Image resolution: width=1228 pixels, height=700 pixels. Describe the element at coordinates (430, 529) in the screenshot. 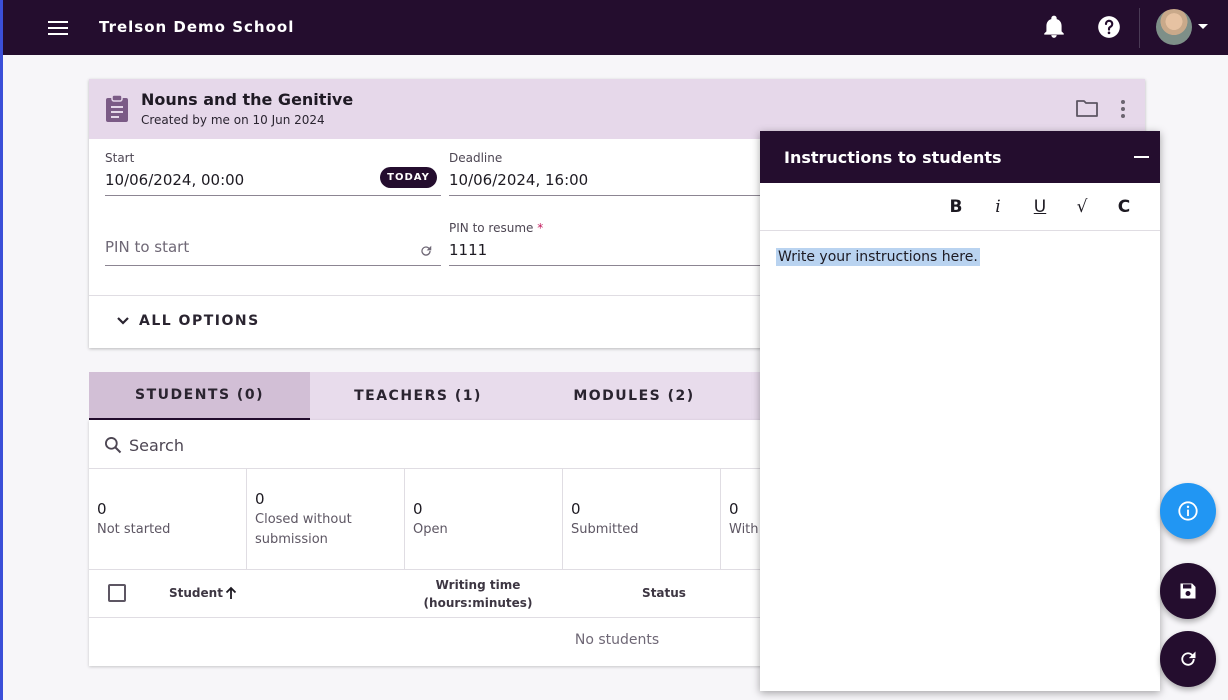

I see `stat-label: Open` at that location.